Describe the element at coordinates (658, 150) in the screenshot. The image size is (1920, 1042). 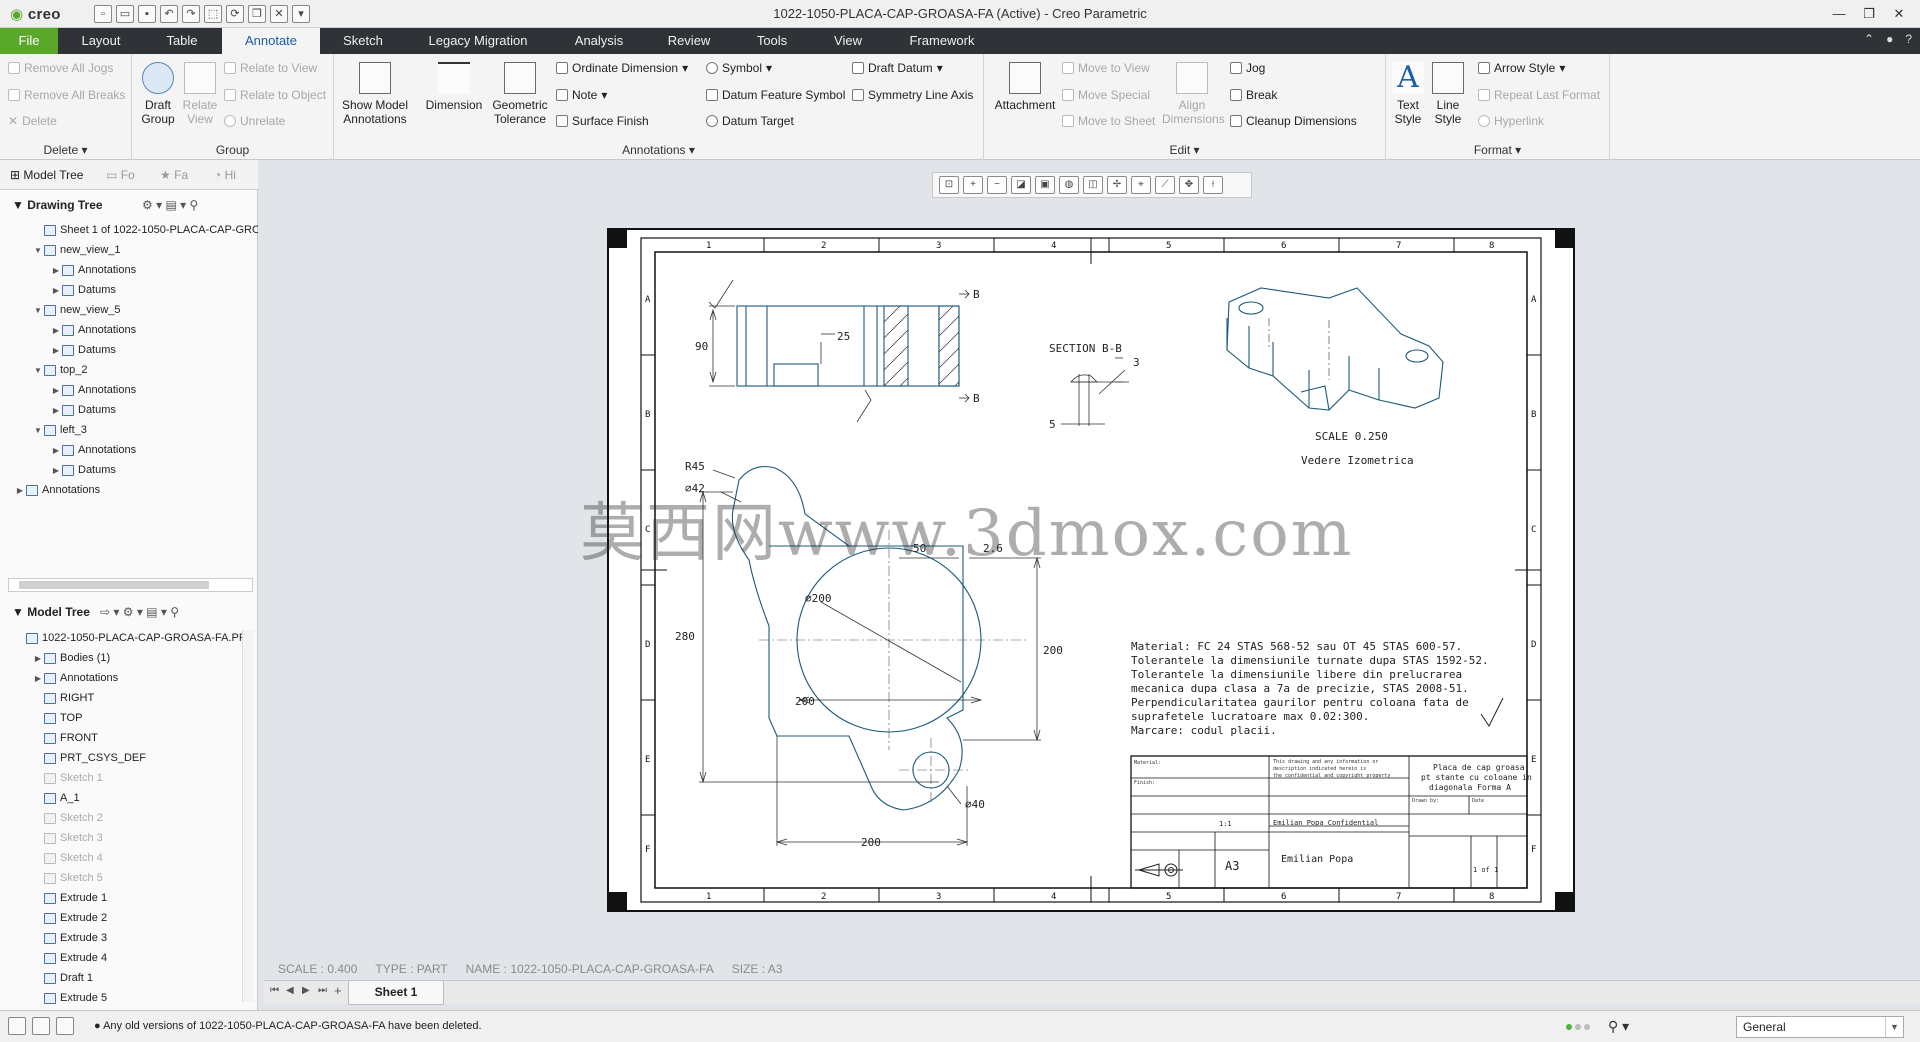
I see `annotations-group-label: Annotations ▾` at that location.